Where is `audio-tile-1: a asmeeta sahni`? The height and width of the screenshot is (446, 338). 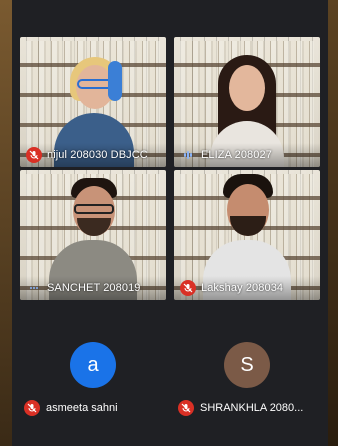
audio-tile-1: a asmeeta sahni is located at coordinates (93, 382).